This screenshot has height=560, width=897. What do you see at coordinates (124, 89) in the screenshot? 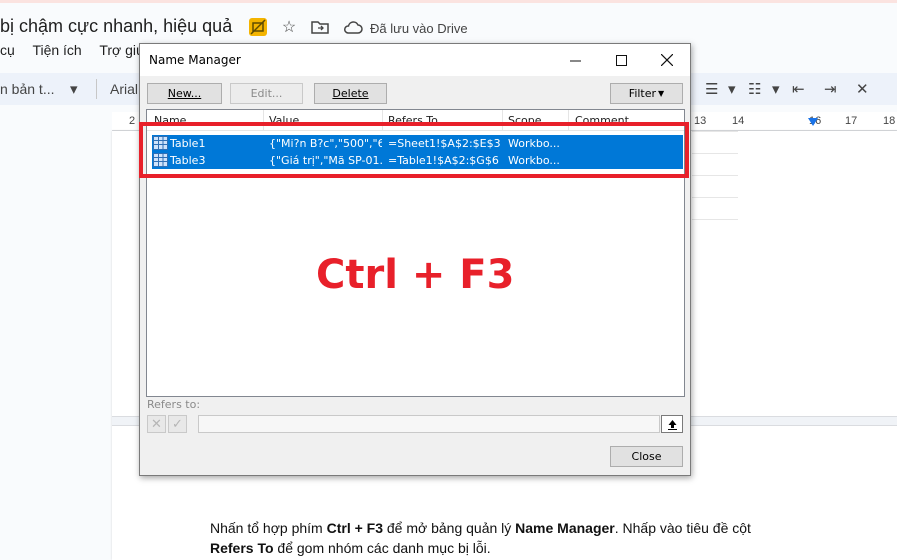
I see `font-select: Arial` at bounding box center [124, 89].